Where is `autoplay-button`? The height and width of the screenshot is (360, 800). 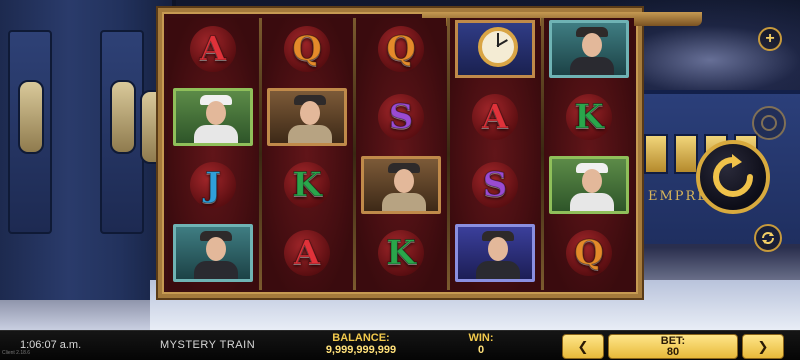 autoplay-button is located at coordinates (768, 238).